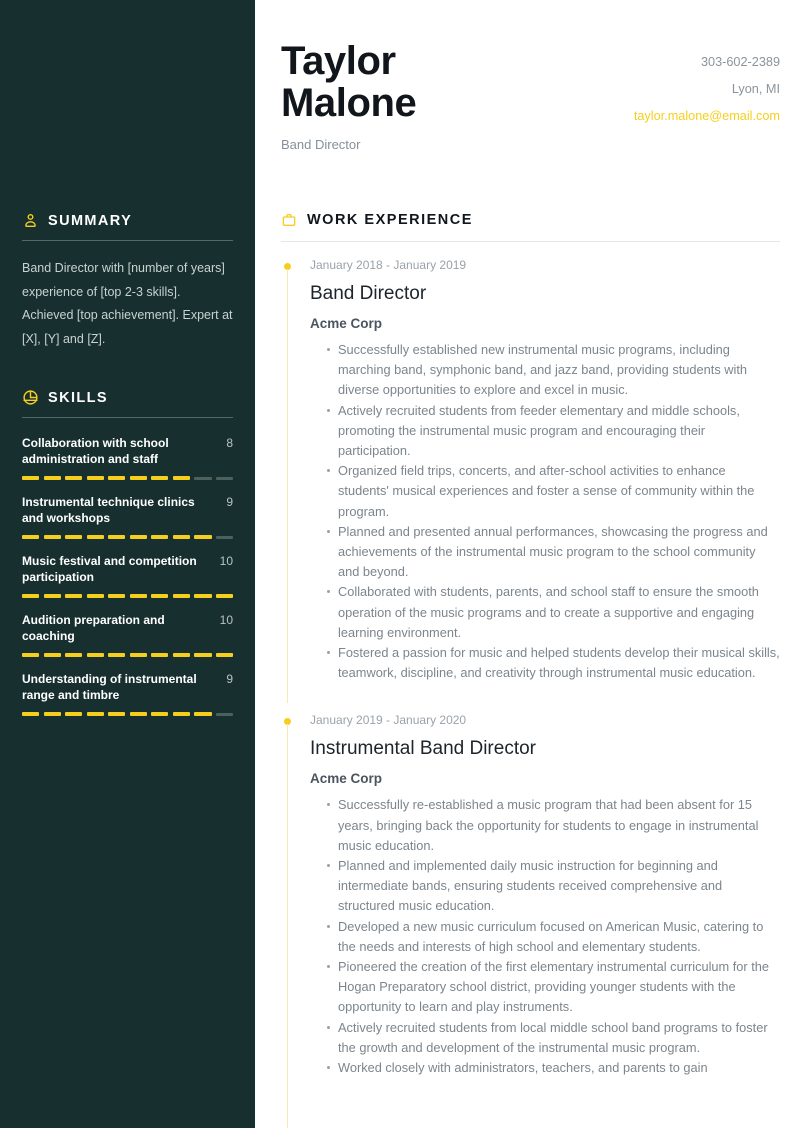 This screenshot has height=1128, width=800. I want to click on skill-name: Audition preparation and coaching, so click(93, 628).